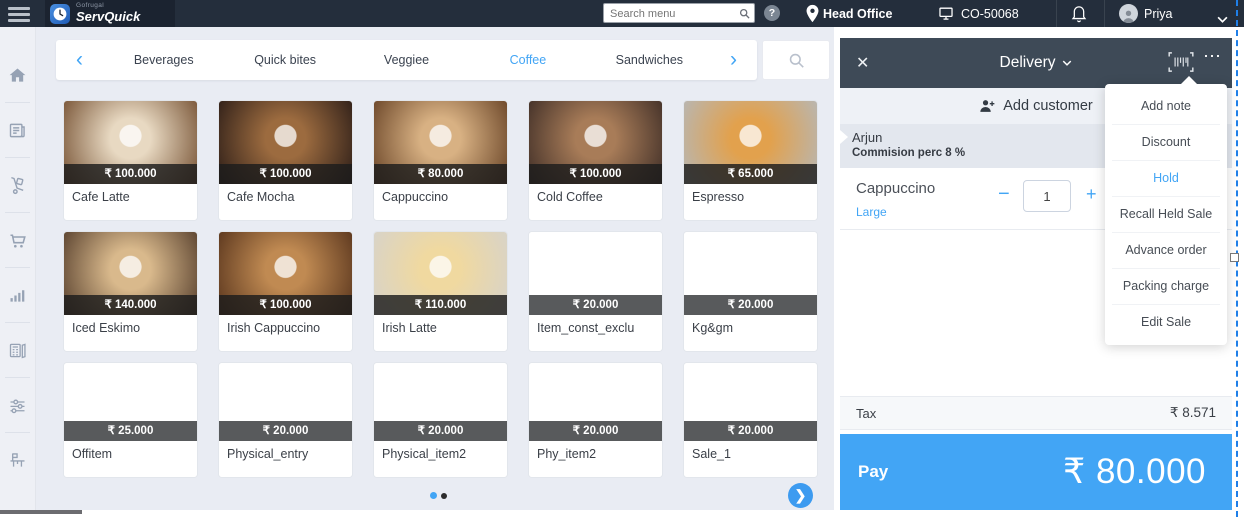  I want to click on product-card: ₹ 20.000 Kg&gm, so click(750, 291).